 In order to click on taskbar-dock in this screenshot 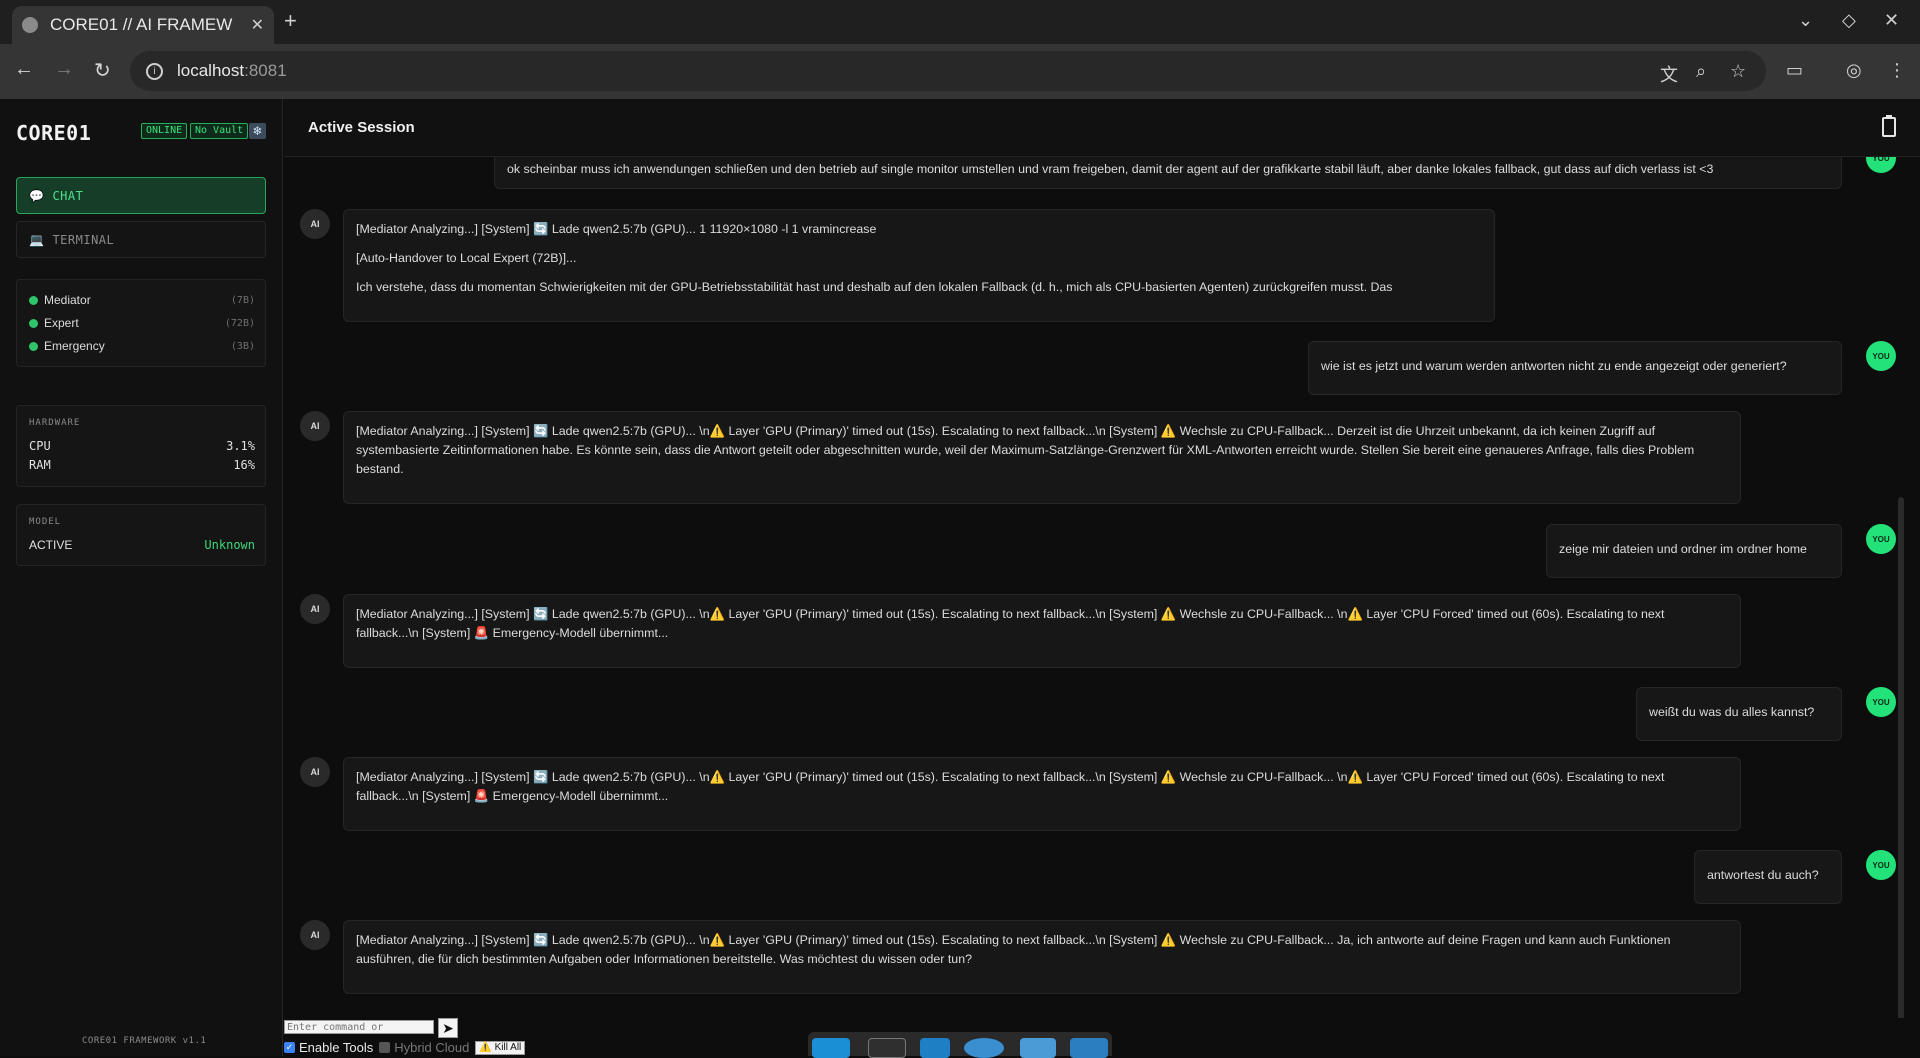, I will do `click(960, 1045)`.